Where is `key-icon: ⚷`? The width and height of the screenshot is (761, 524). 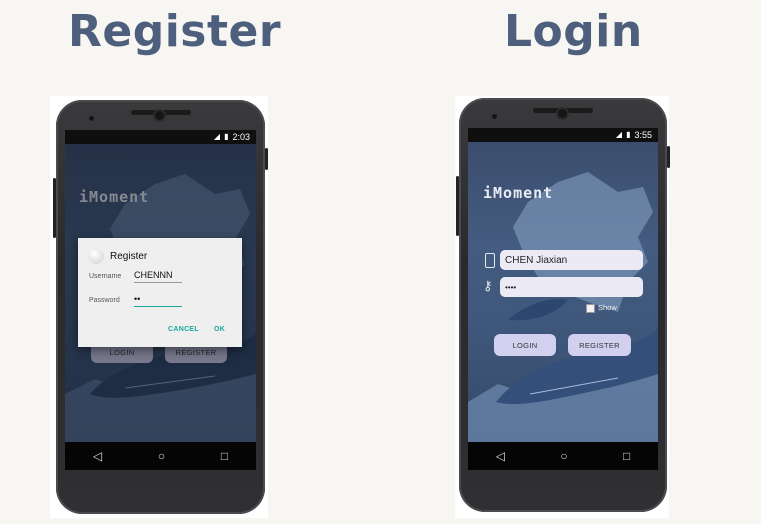
key-icon: ⚷ is located at coordinates (488, 285).